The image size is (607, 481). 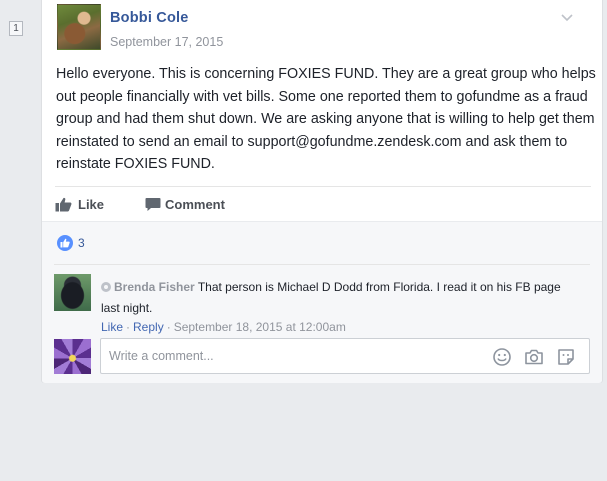 I want to click on emoji-icon, so click(x=502, y=357).